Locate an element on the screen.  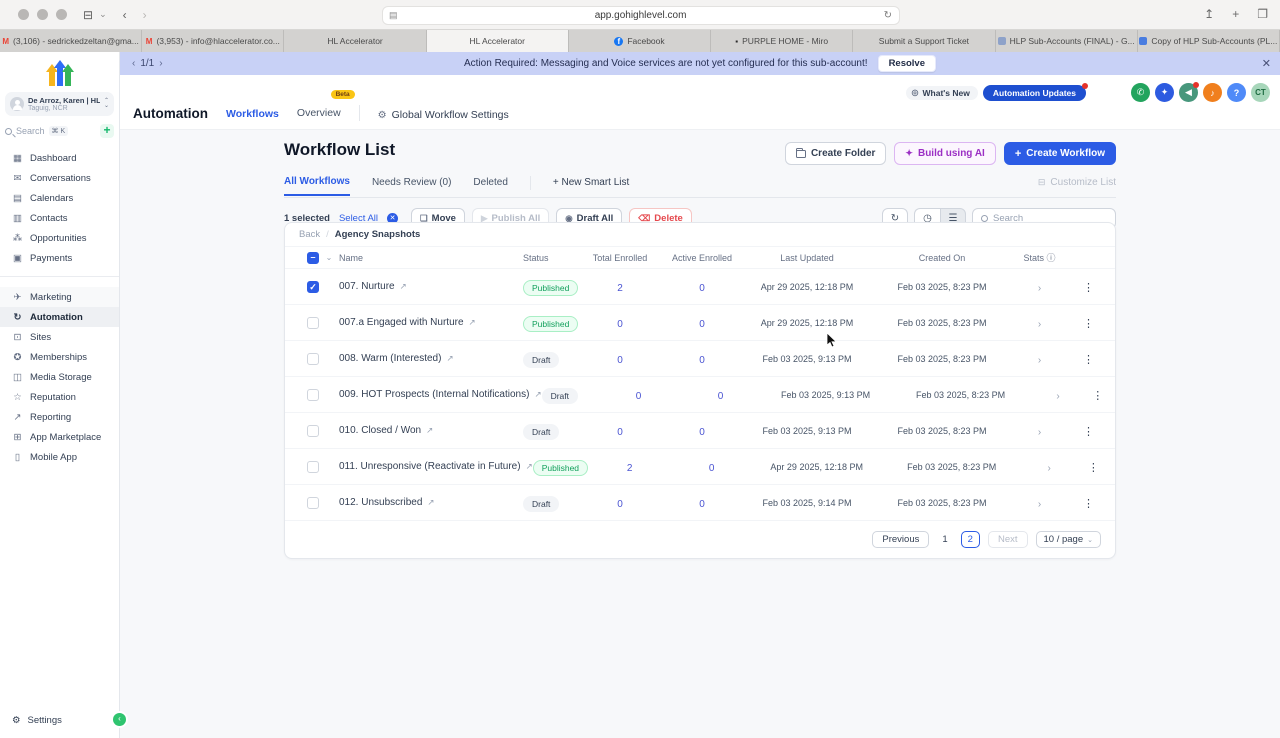
total-enrolled-link: 2 is located at coordinates (630, 468).